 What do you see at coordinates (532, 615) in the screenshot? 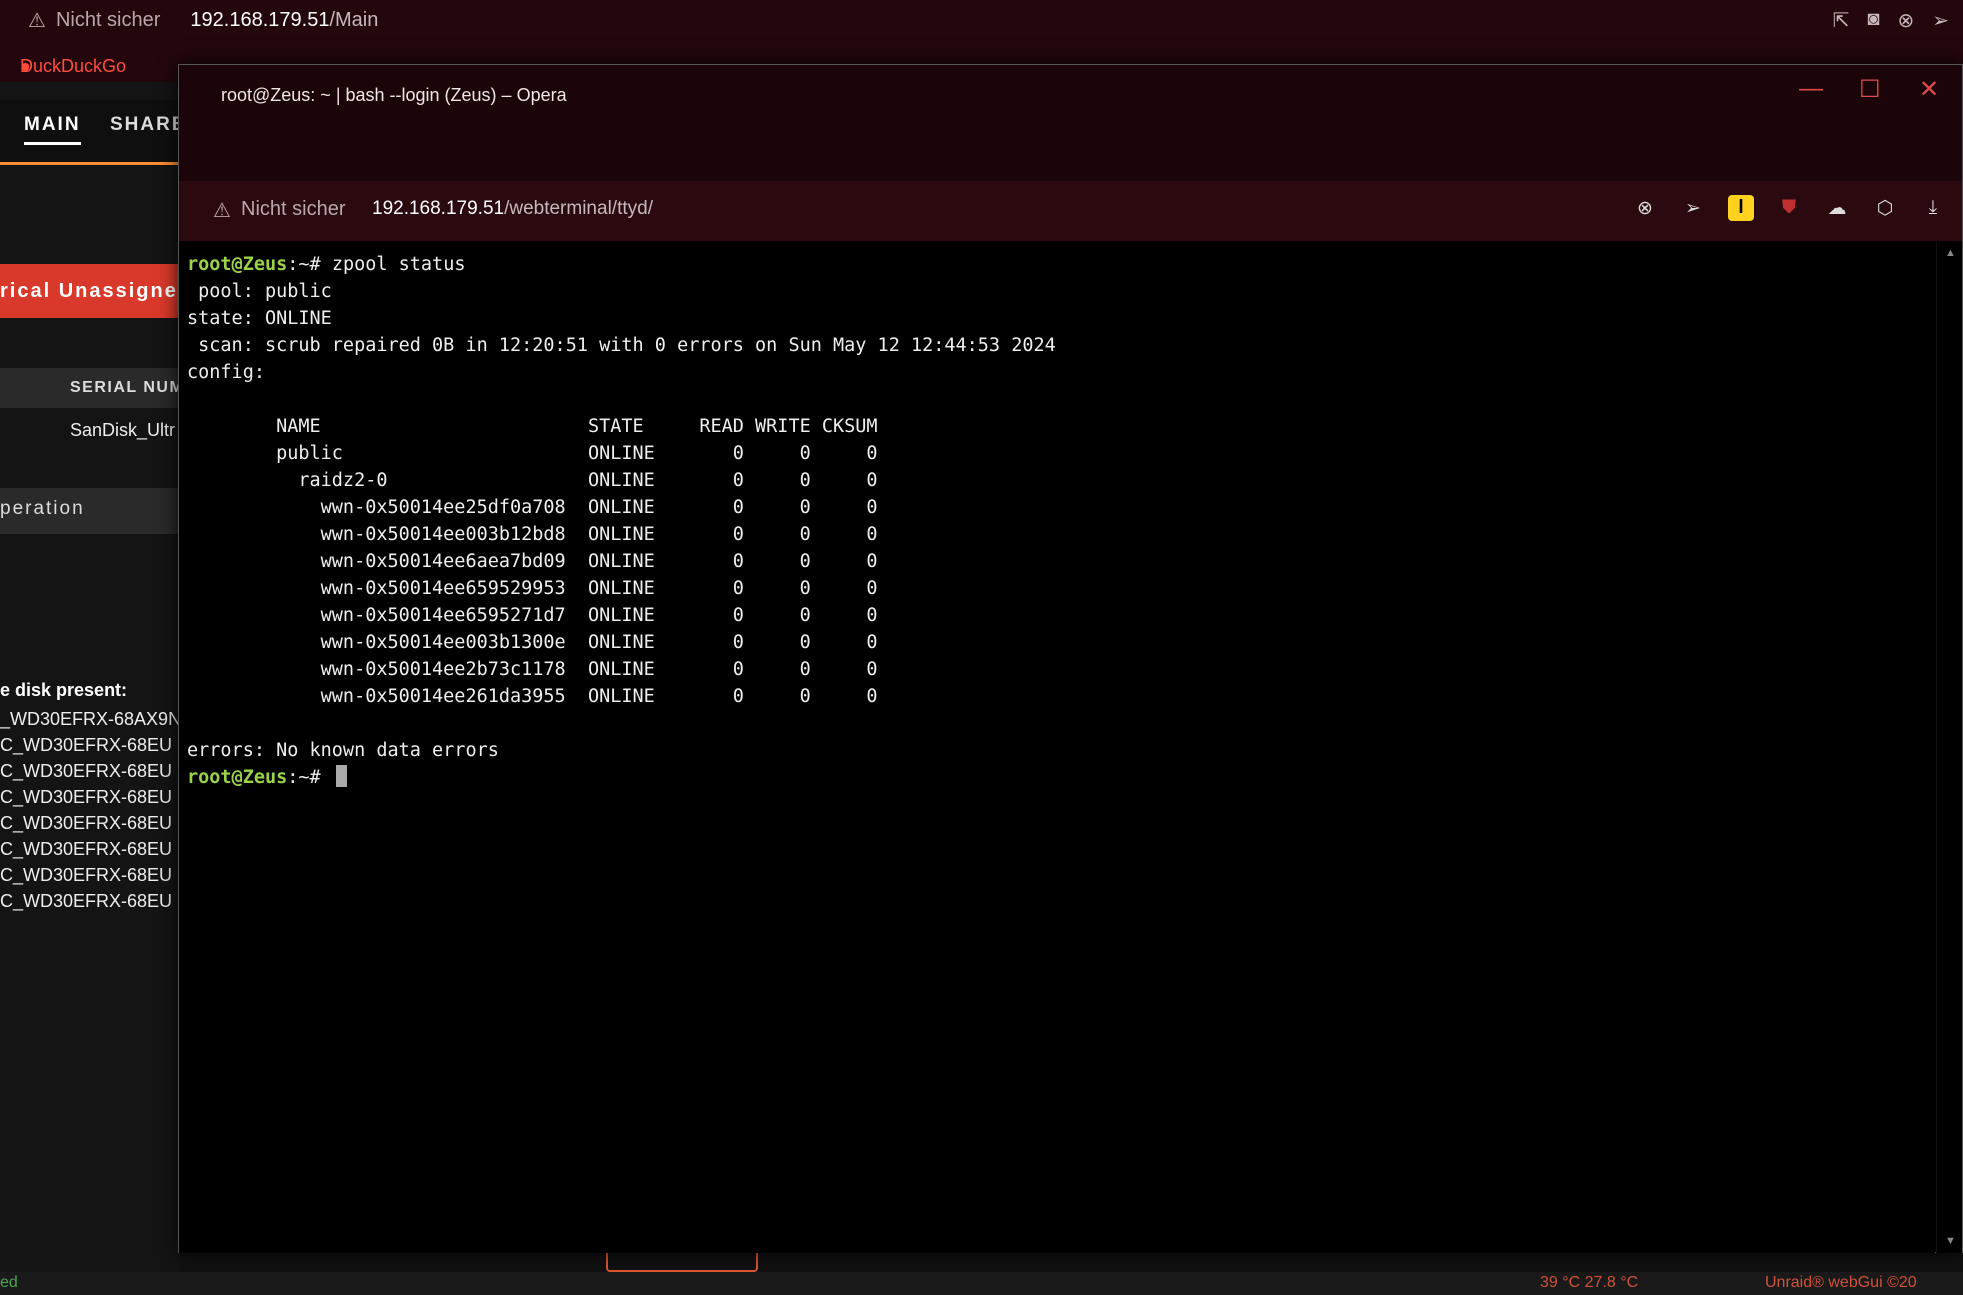
I see `terminal-line: wwn-0x50014ee6595271d7 ONLINE 0 0 0` at bounding box center [532, 615].